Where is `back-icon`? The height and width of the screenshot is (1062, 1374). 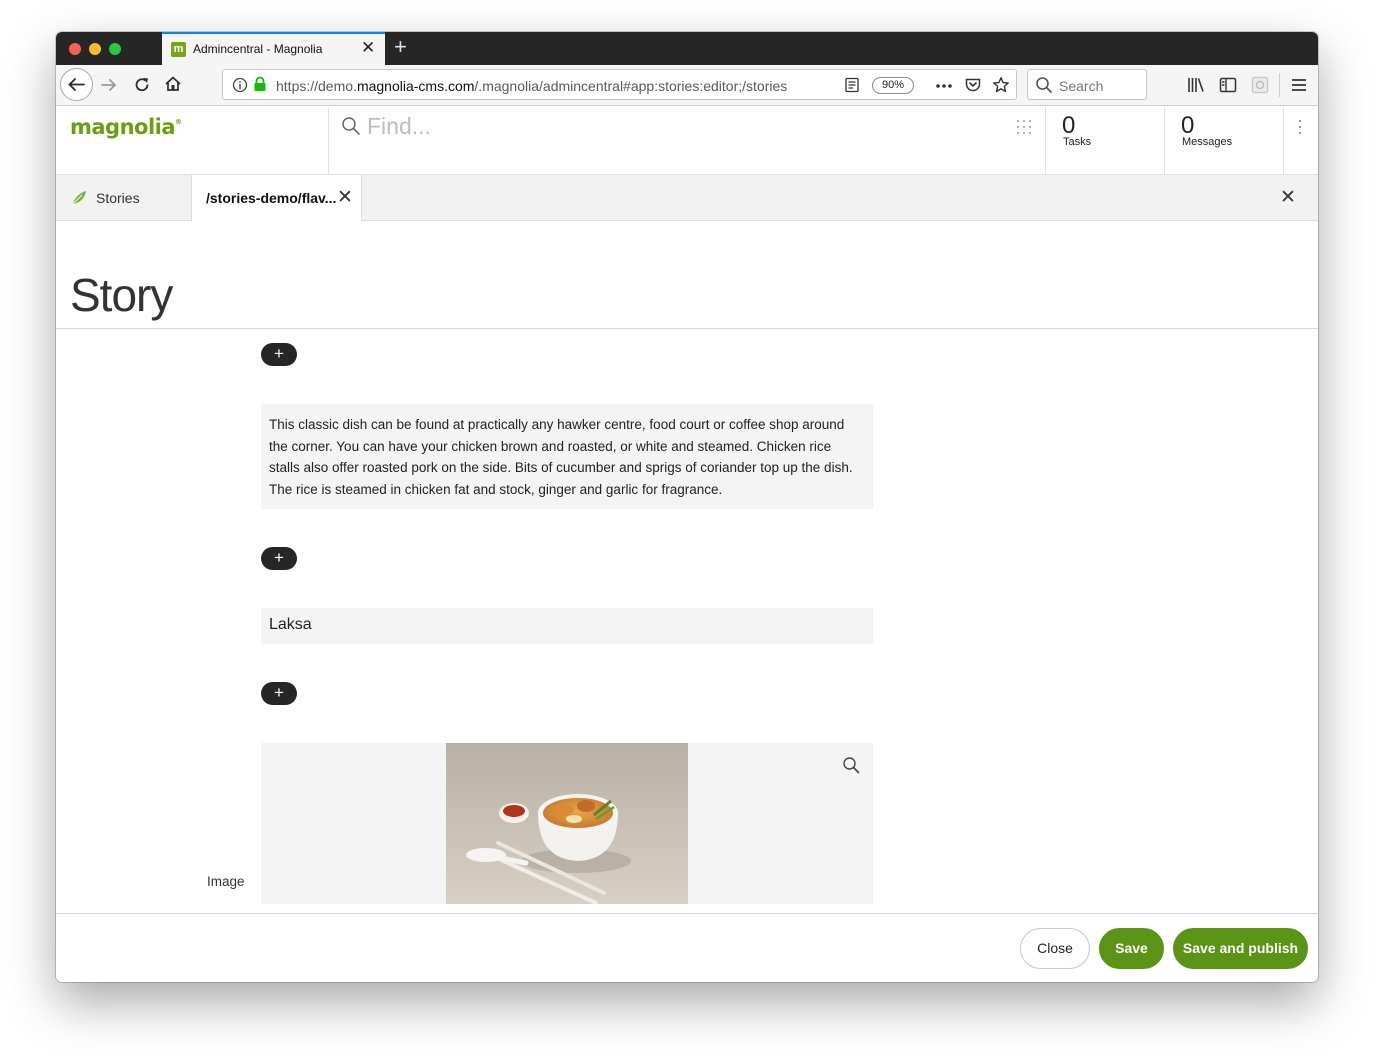 back-icon is located at coordinates (76, 84).